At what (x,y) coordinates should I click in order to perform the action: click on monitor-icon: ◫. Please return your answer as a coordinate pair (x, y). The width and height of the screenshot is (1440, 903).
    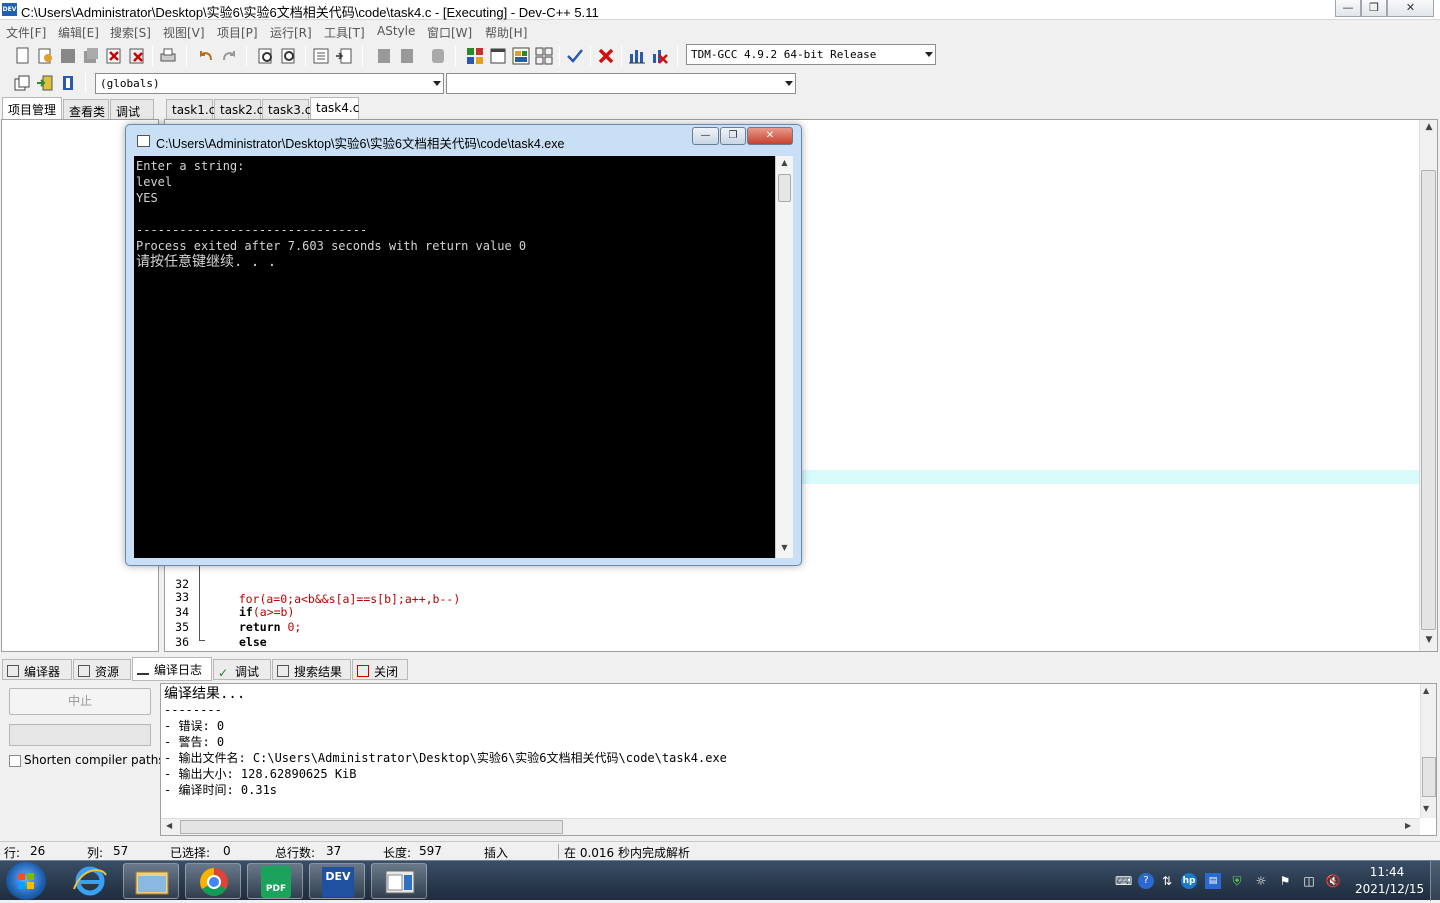
    Looking at the image, I should click on (1309, 881).